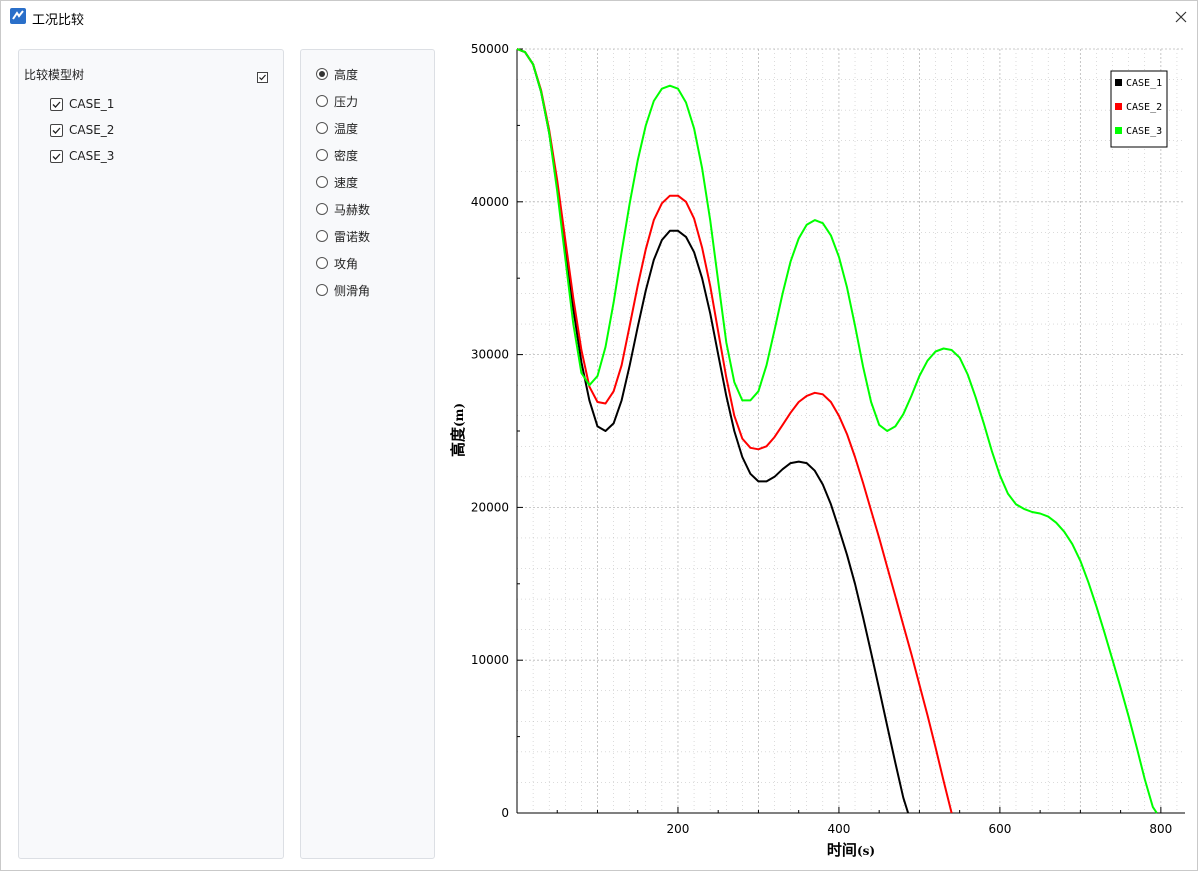 This screenshot has height=871, width=1198. I want to click on tree-root-checkbox, so click(262, 77).